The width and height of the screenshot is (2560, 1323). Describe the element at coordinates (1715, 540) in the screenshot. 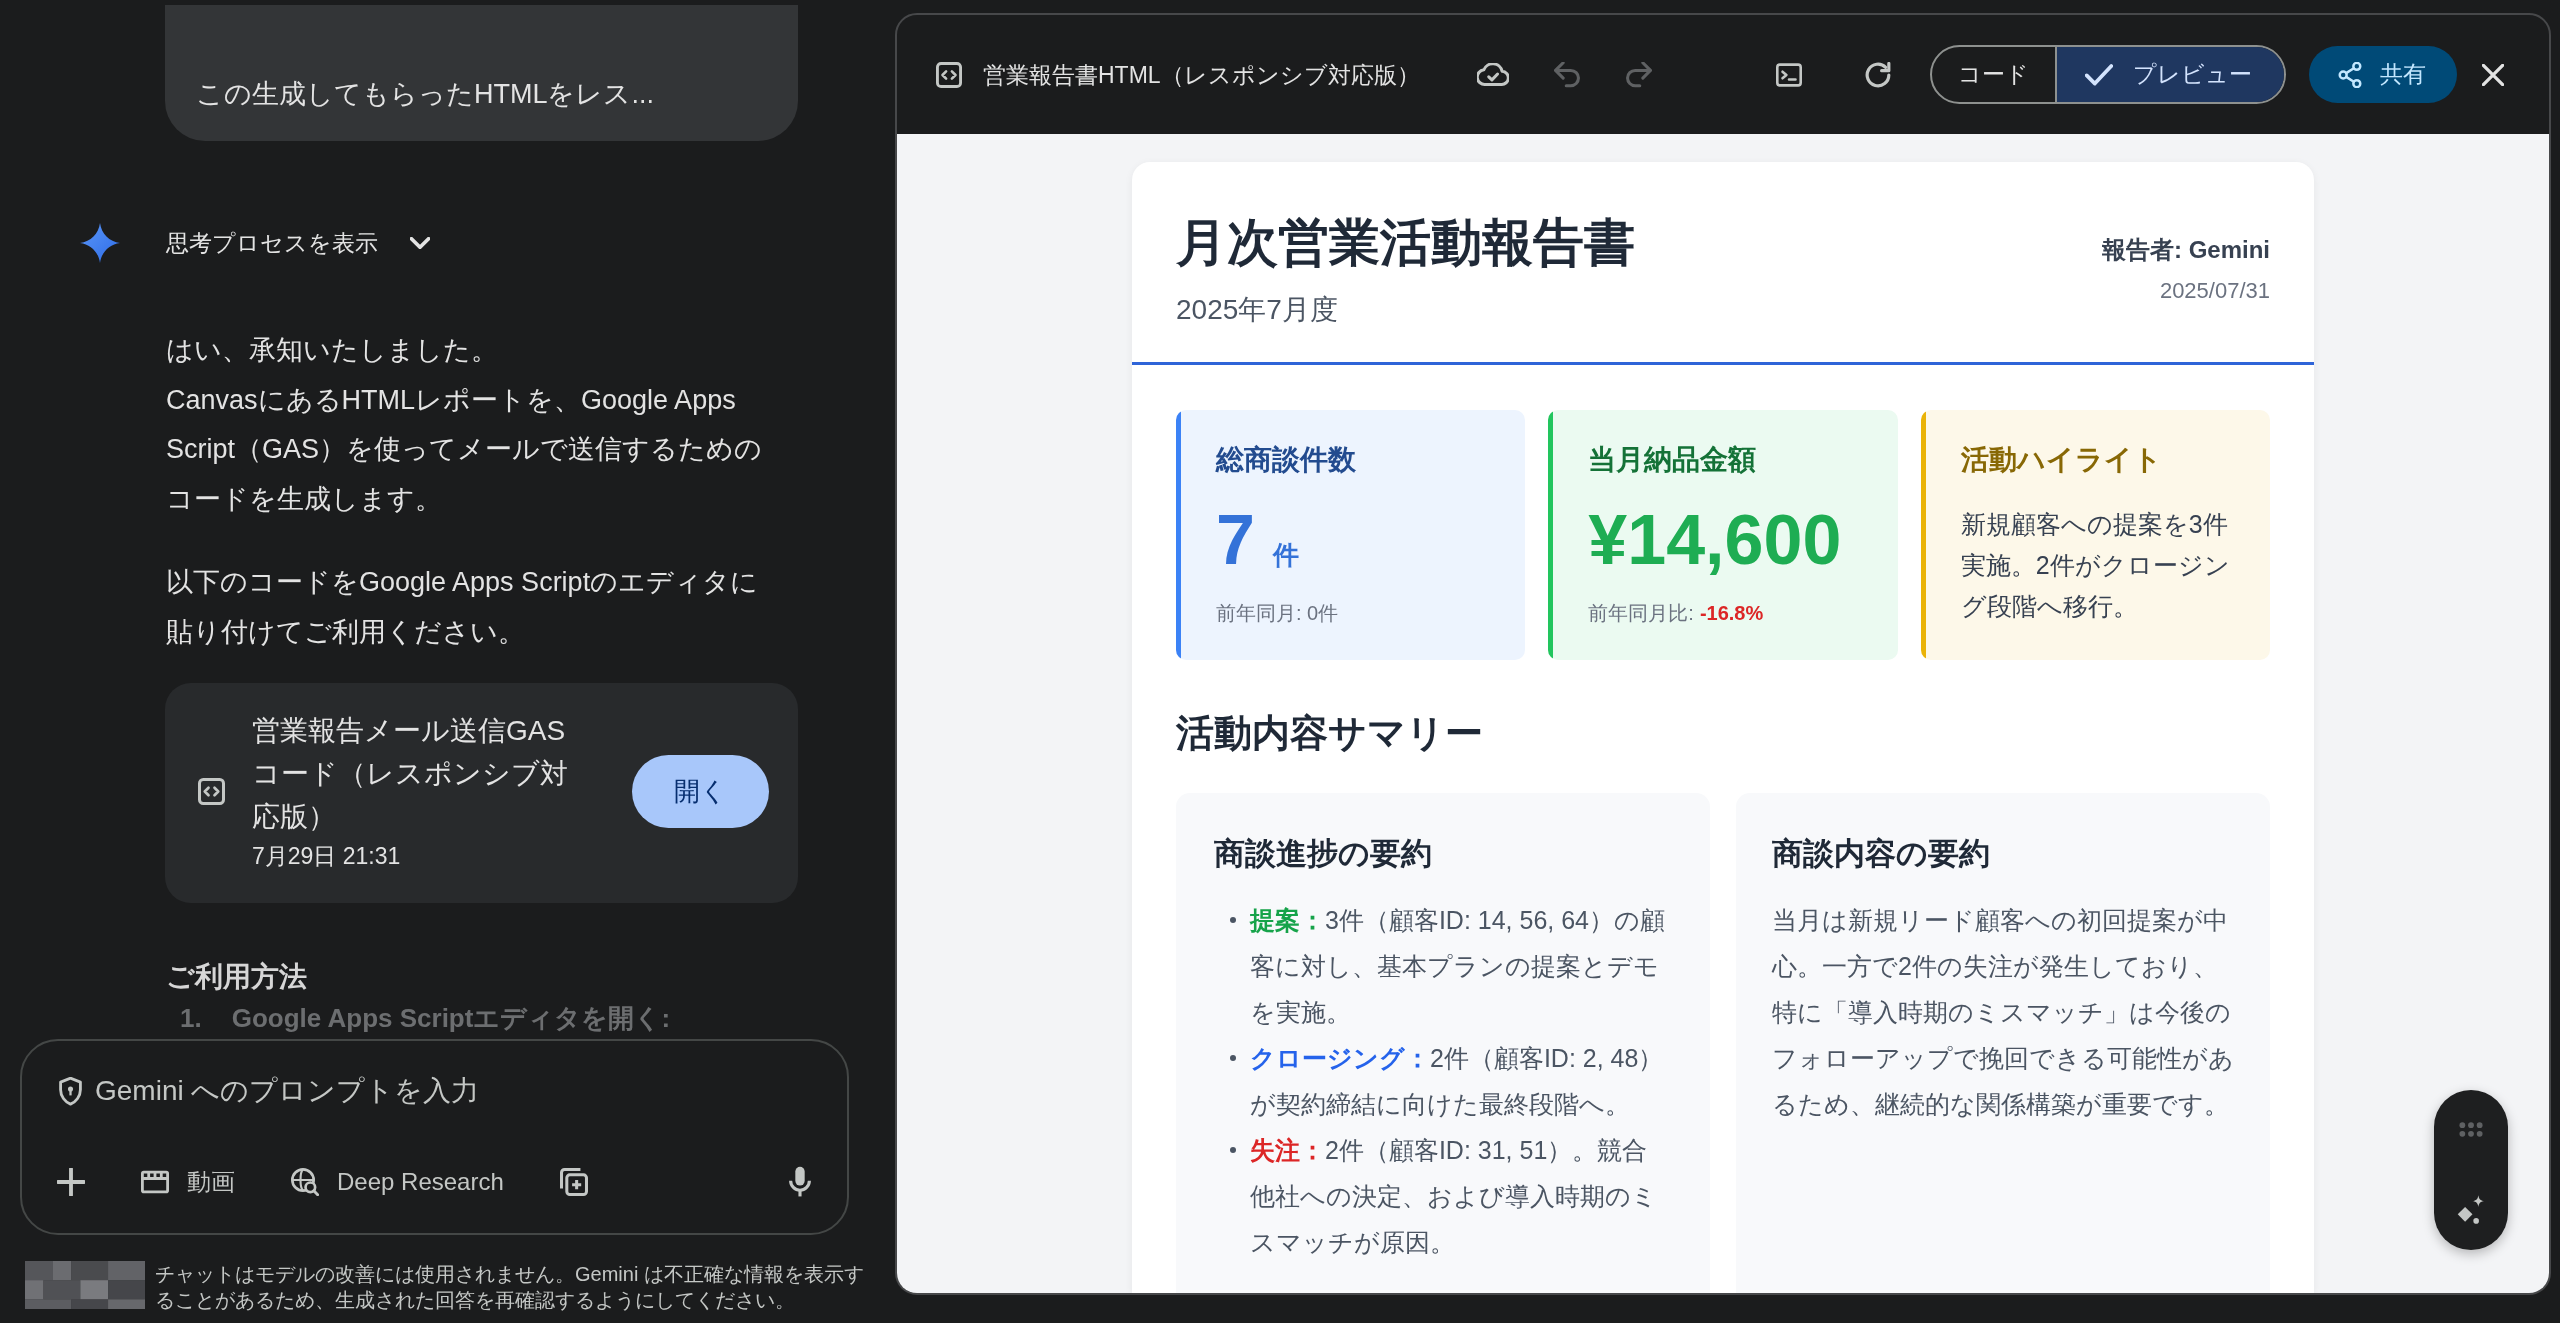

I see `kpi-value: ¥14,600` at that location.